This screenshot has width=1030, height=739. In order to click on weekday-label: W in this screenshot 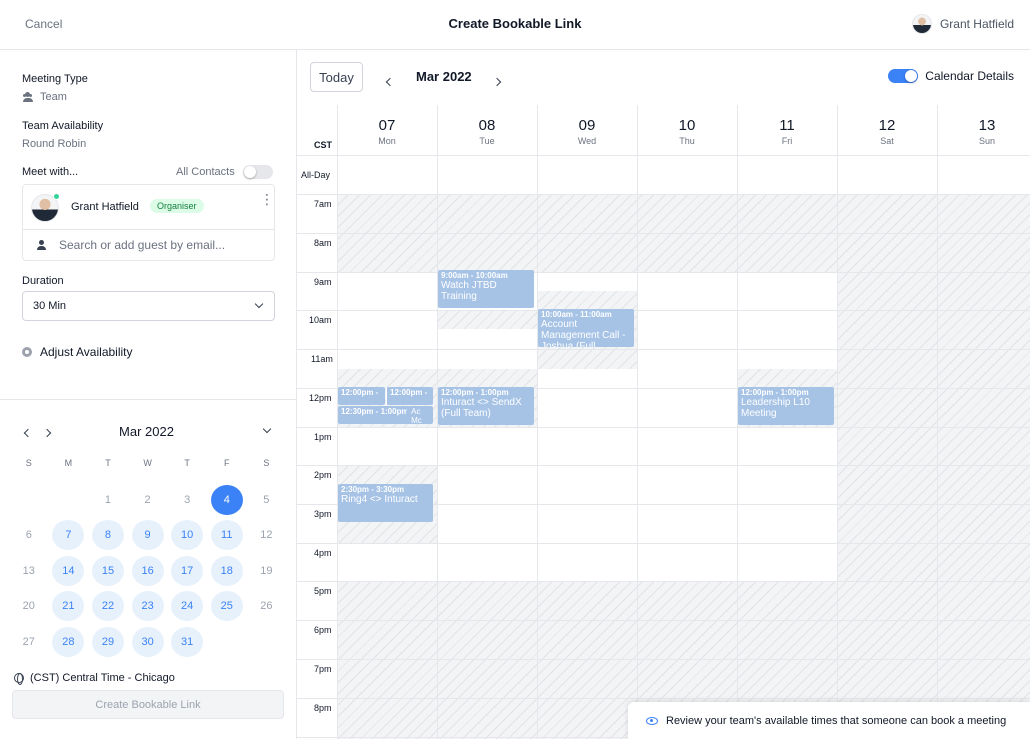, I will do `click(147, 463)`.